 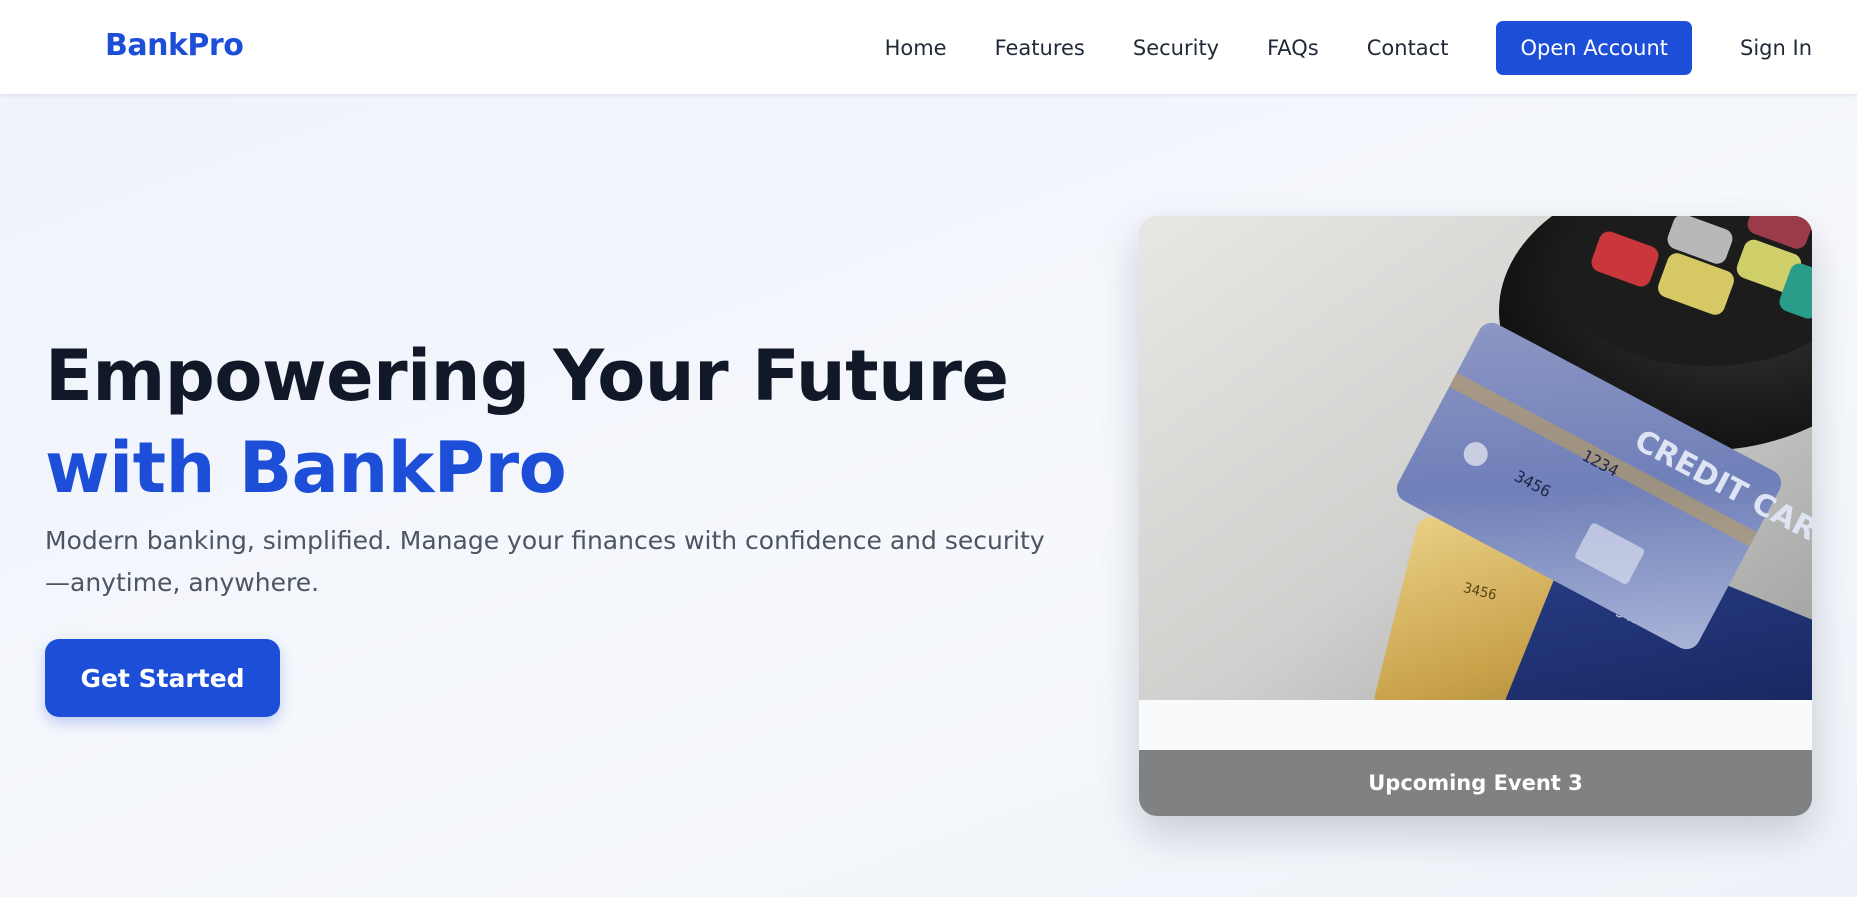 What do you see at coordinates (527, 422) in the screenshot?
I see `hero-title: Empowering Your Future with BankPro` at bounding box center [527, 422].